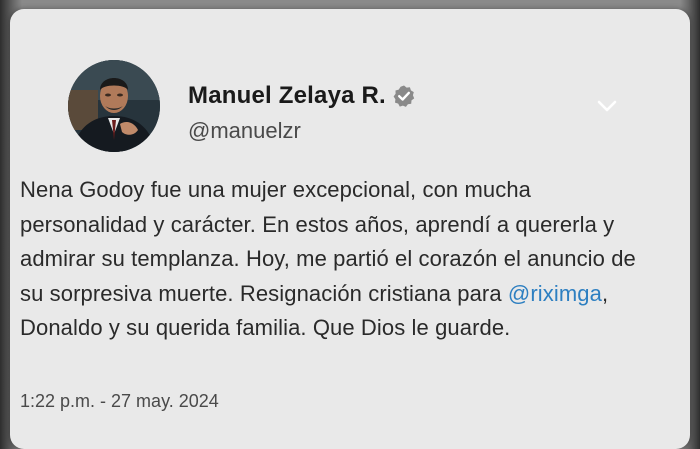  Describe the element at coordinates (244, 131) in the screenshot. I see `author-handle: @manuelzr` at that location.